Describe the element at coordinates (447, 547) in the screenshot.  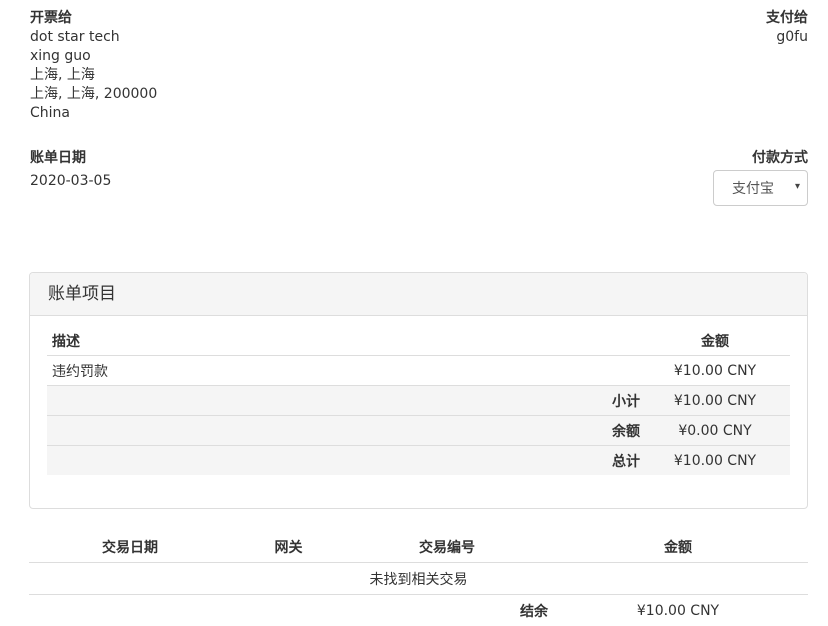
I see `col-txn-id-header: 交易编号` at that location.